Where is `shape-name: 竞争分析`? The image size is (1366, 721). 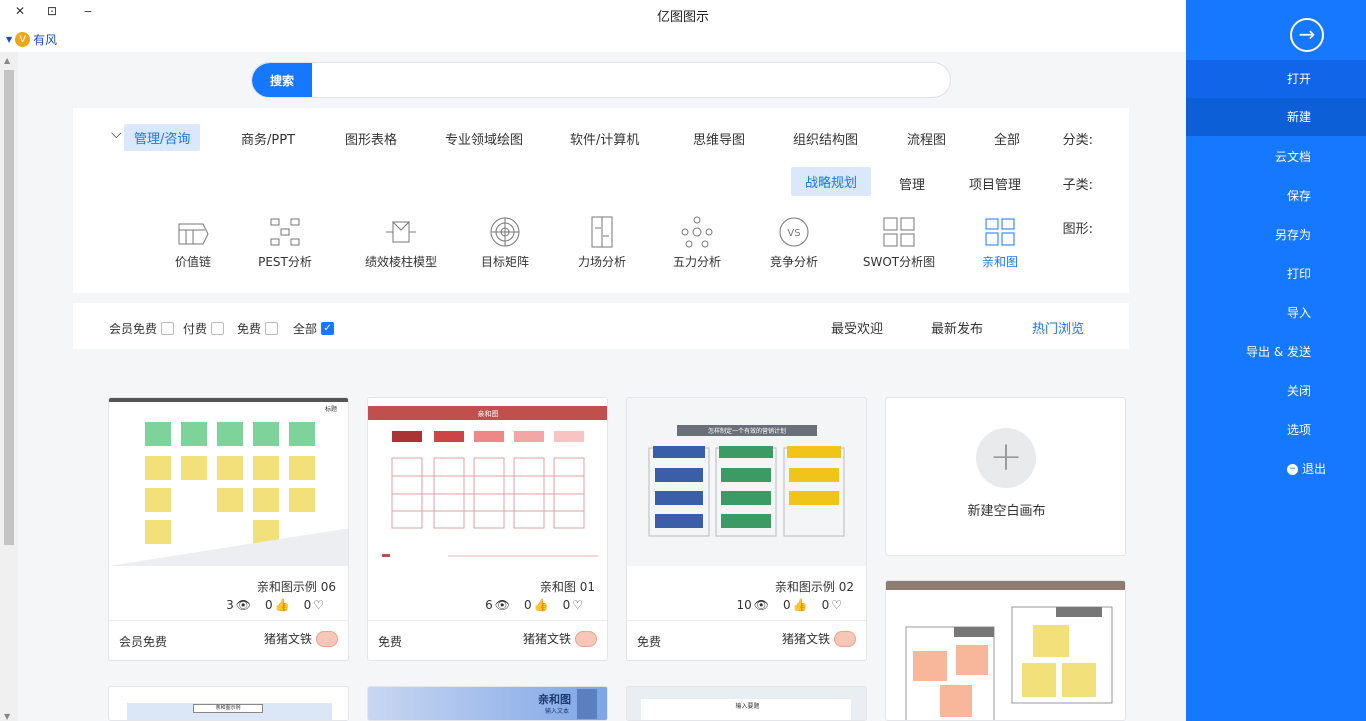
shape-name: 竞争分析 is located at coordinates (793, 262).